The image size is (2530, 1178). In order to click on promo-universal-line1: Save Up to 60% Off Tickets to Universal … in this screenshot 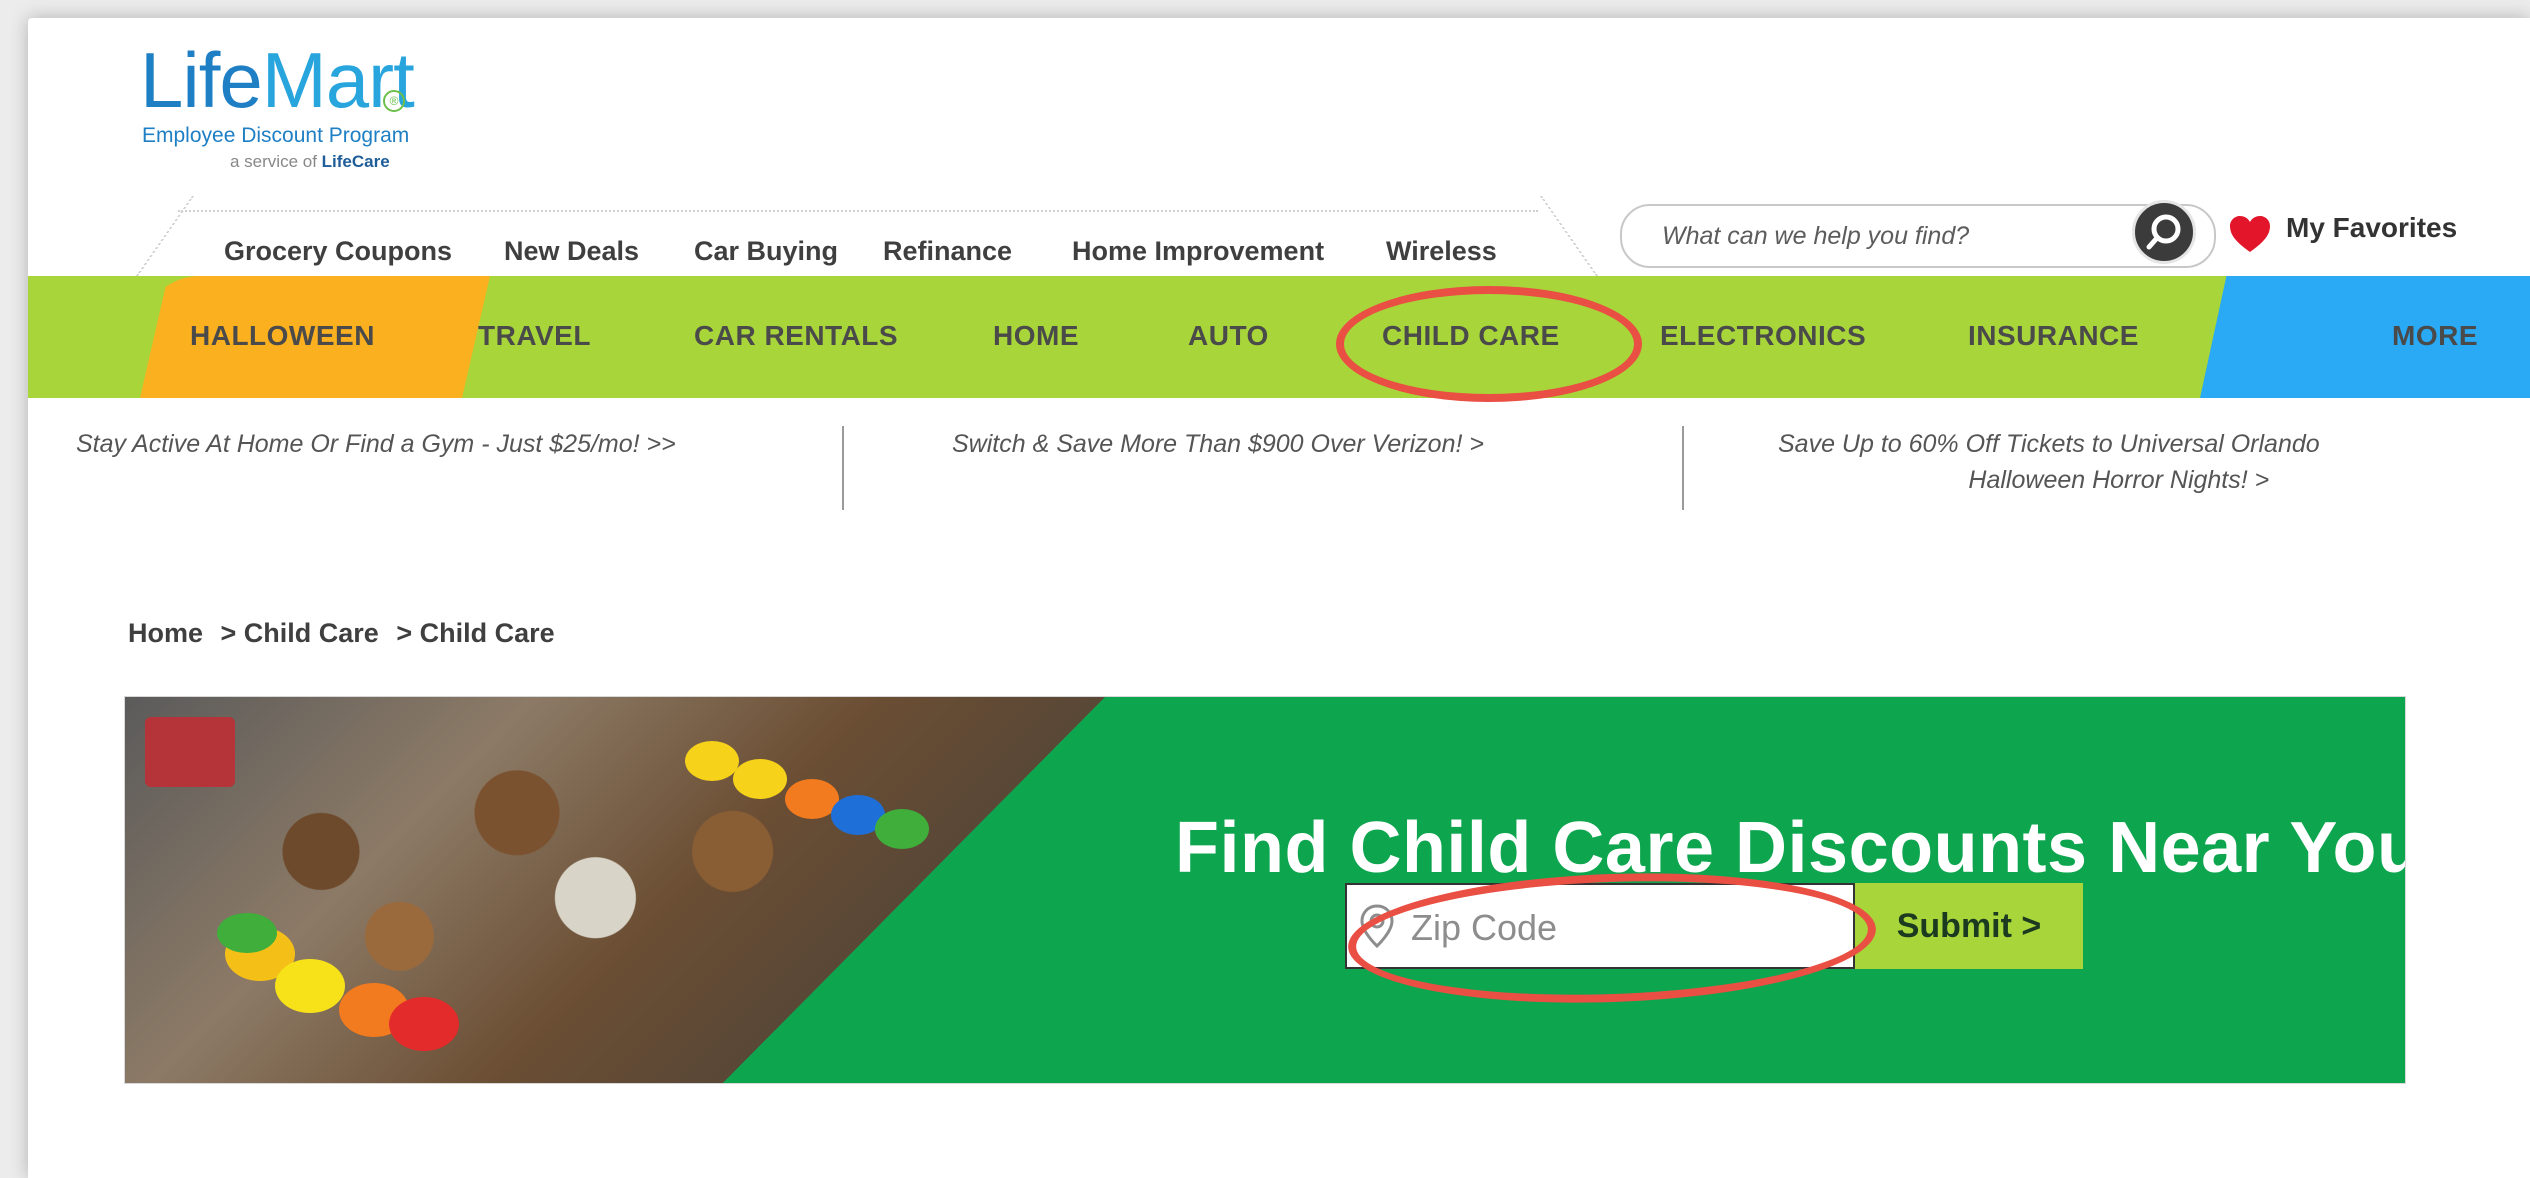, I will do `click(2049, 444)`.